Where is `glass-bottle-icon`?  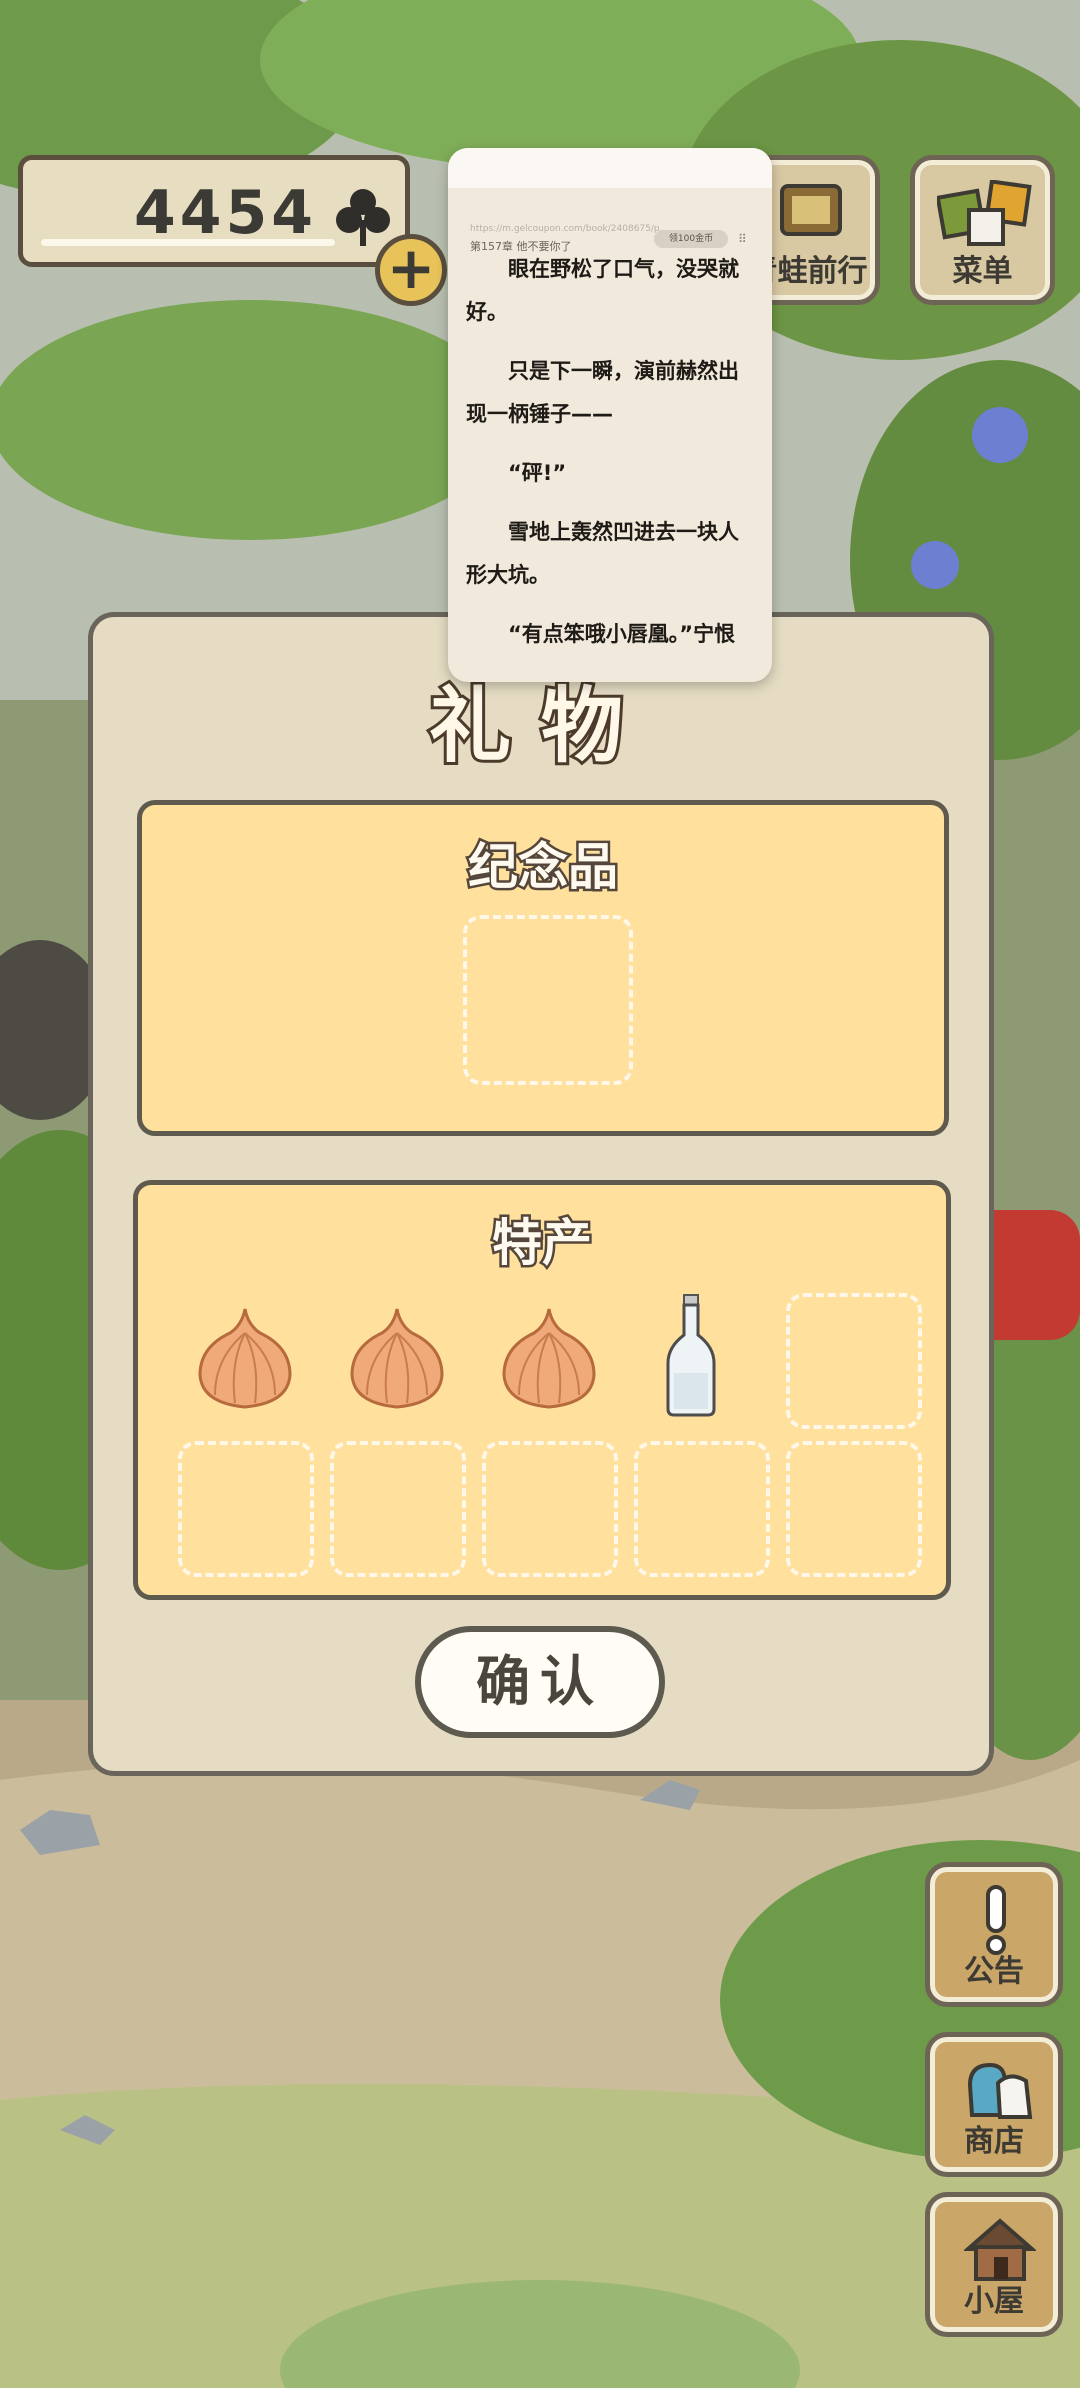
glass-bottle-icon is located at coordinates (691, 1356).